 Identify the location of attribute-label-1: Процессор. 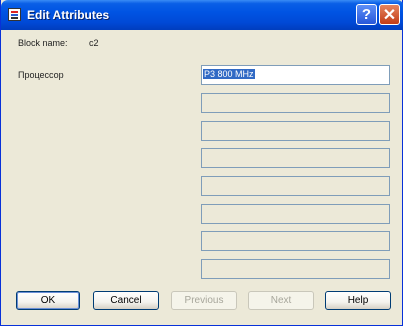
(41, 75).